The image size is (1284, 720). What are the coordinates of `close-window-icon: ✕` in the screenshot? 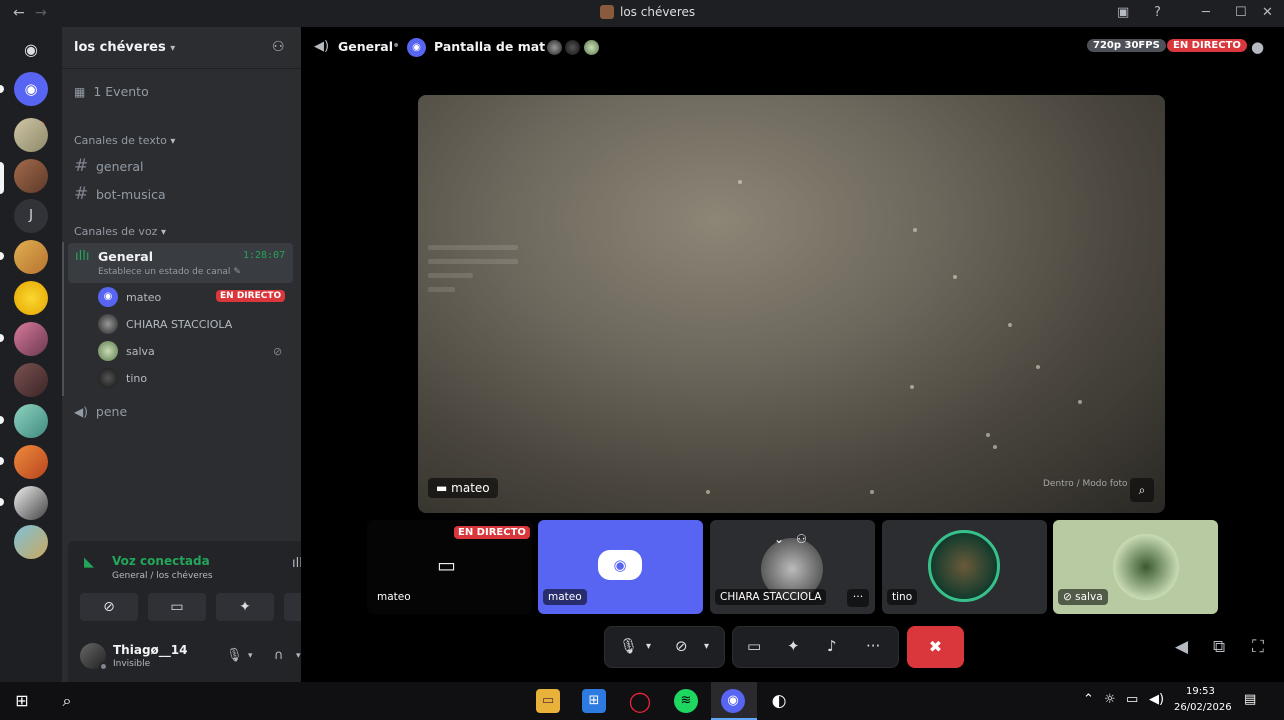 It's located at (1267, 12).